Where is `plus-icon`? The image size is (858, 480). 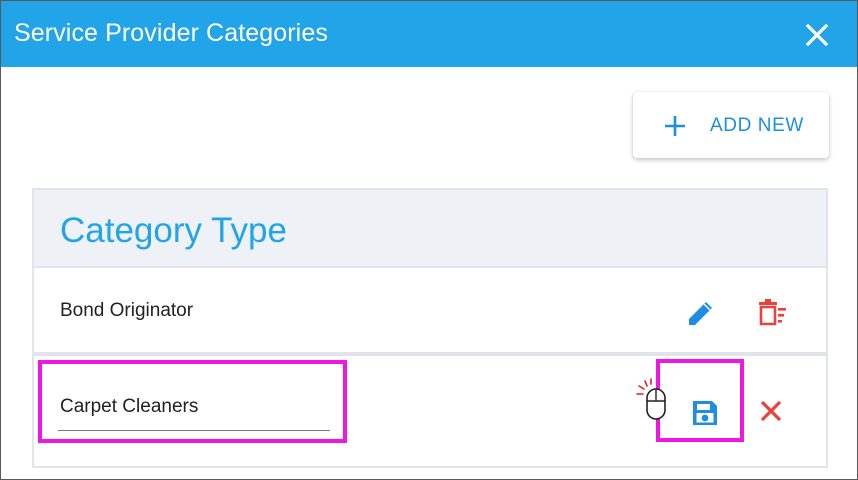
plus-icon is located at coordinates (675, 126).